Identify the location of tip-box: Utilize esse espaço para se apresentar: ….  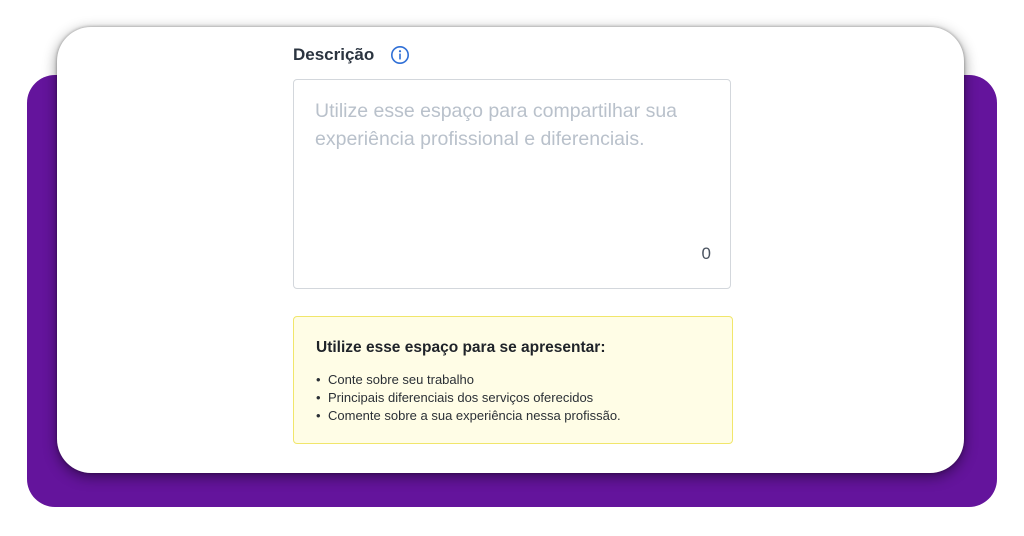
(513, 380).